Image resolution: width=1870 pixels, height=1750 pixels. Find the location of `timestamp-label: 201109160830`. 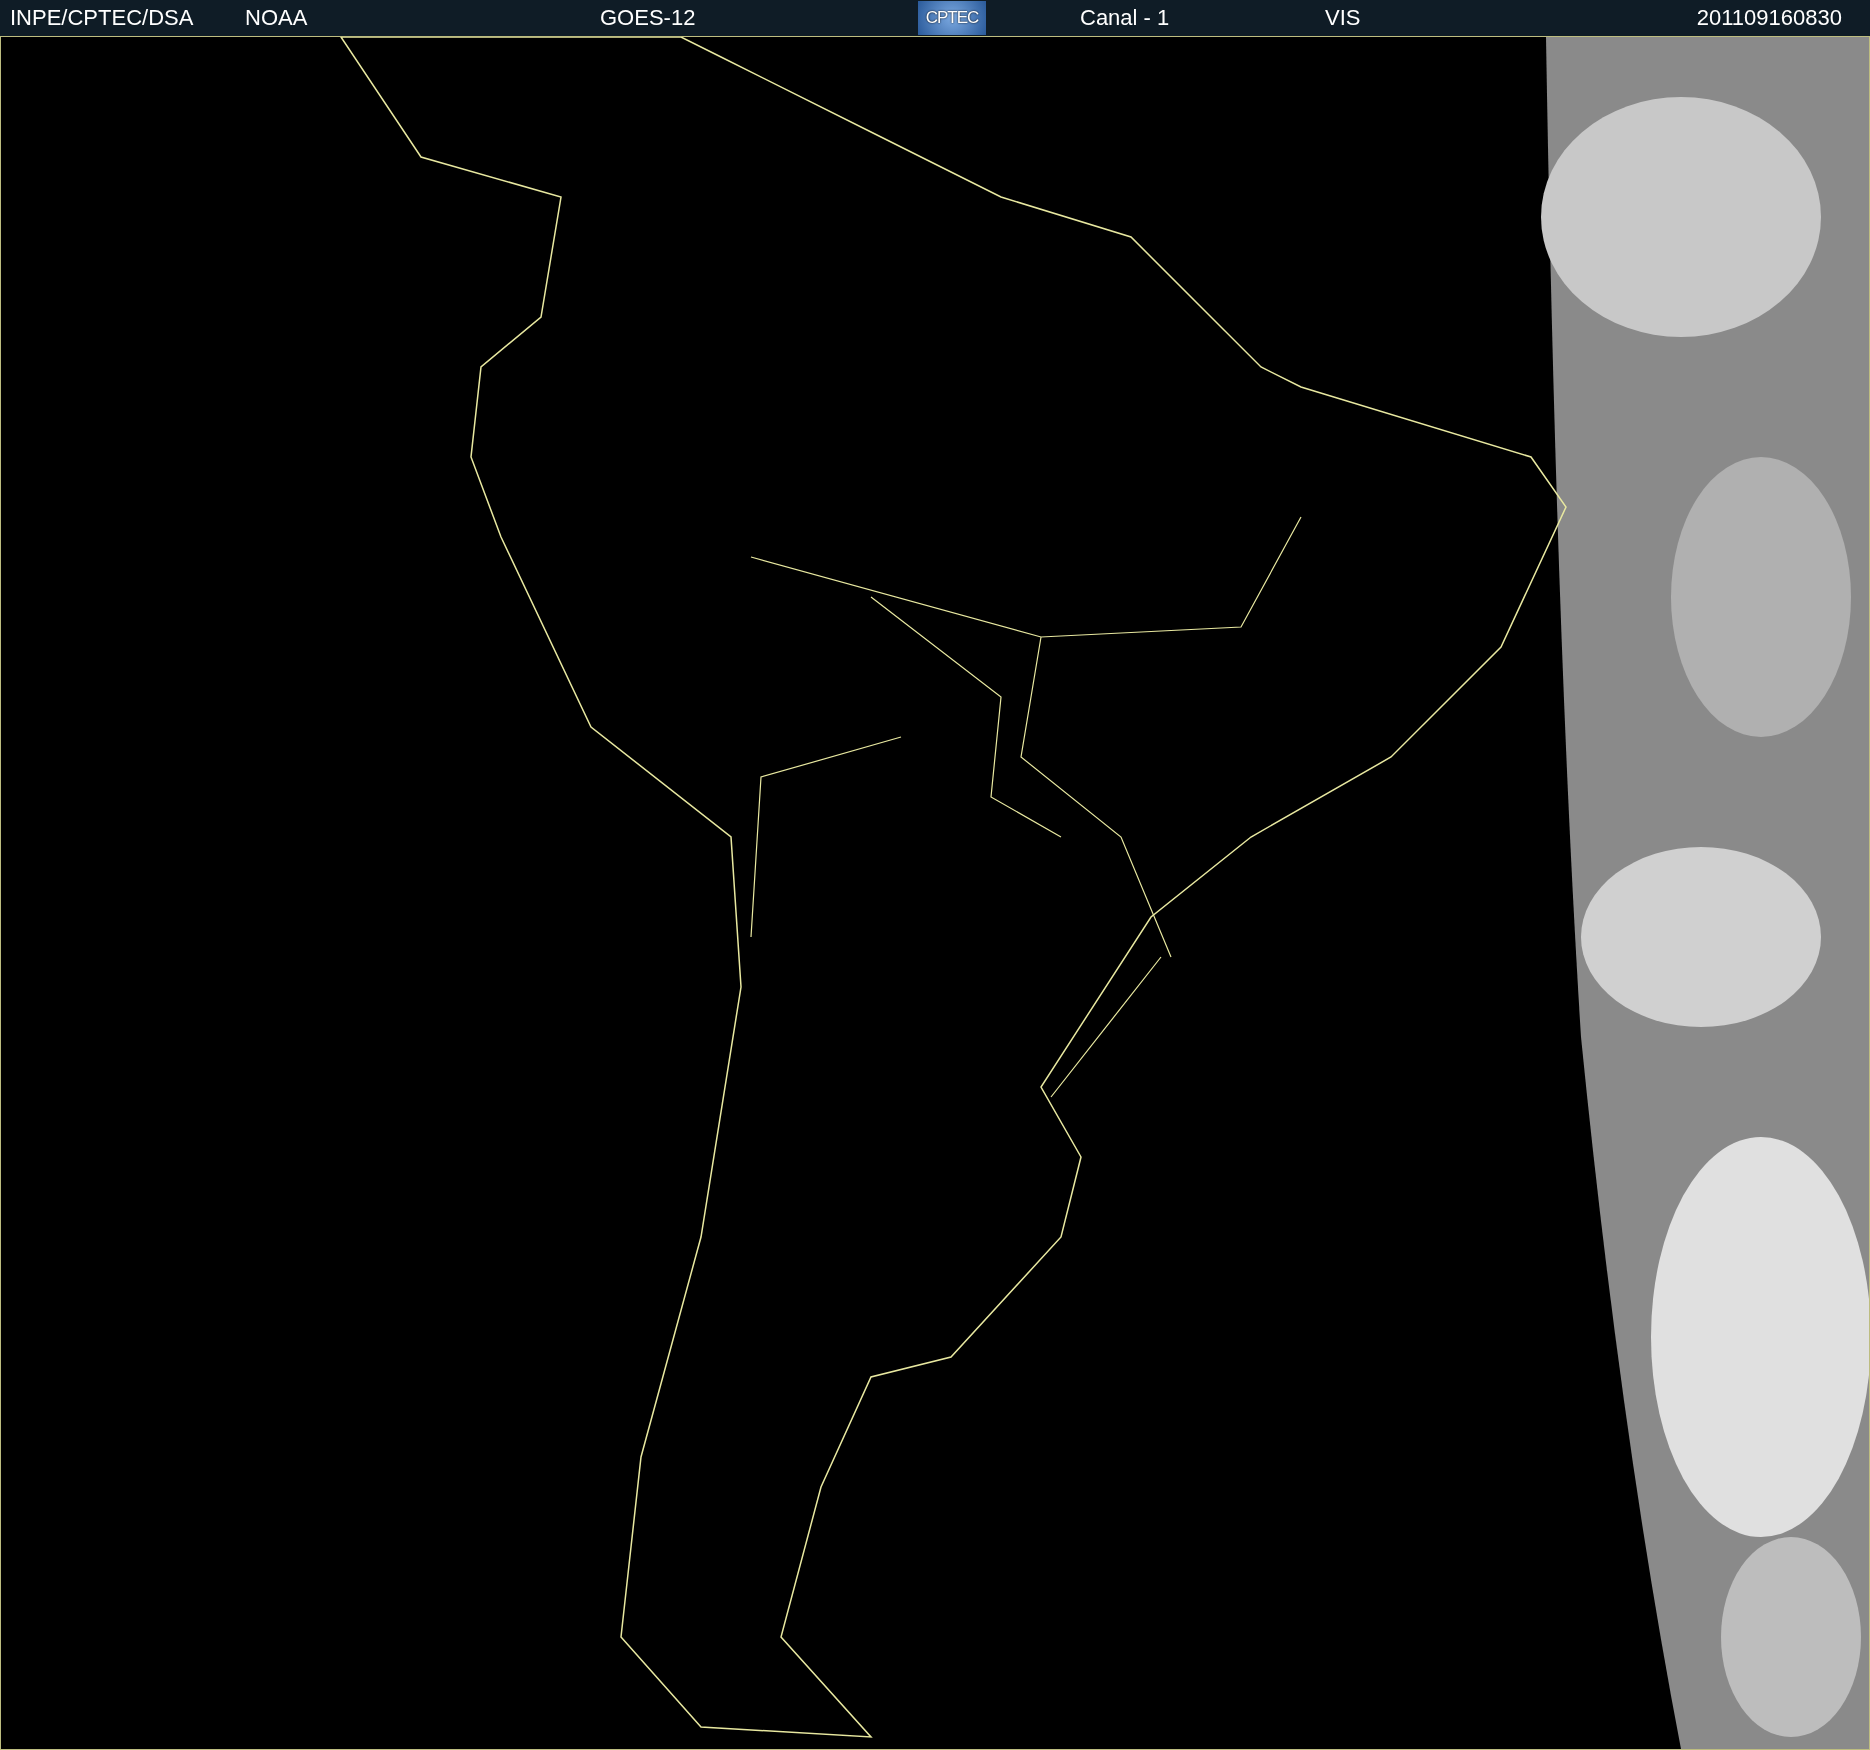

timestamp-label: 201109160830 is located at coordinates (1769, 18).